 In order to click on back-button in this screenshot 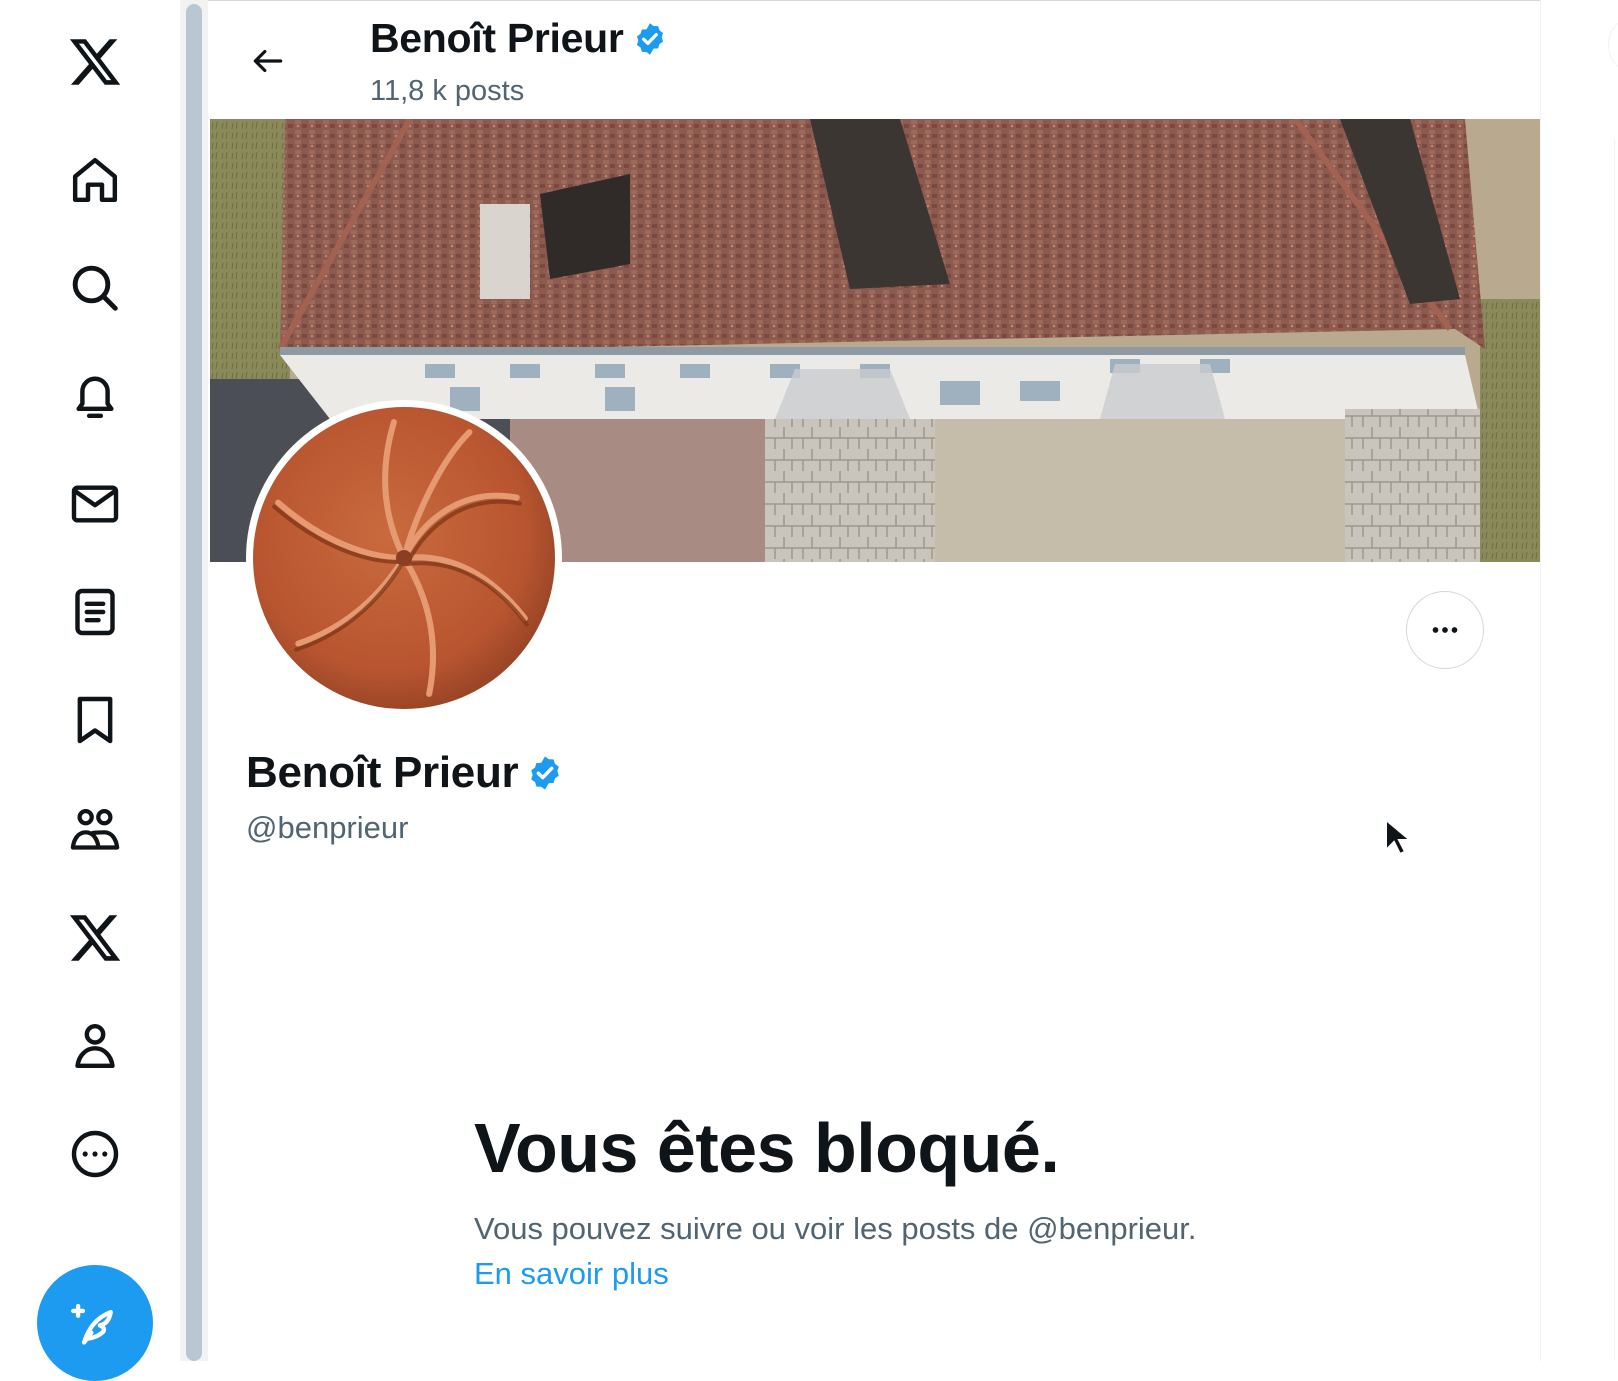, I will do `click(268, 61)`.